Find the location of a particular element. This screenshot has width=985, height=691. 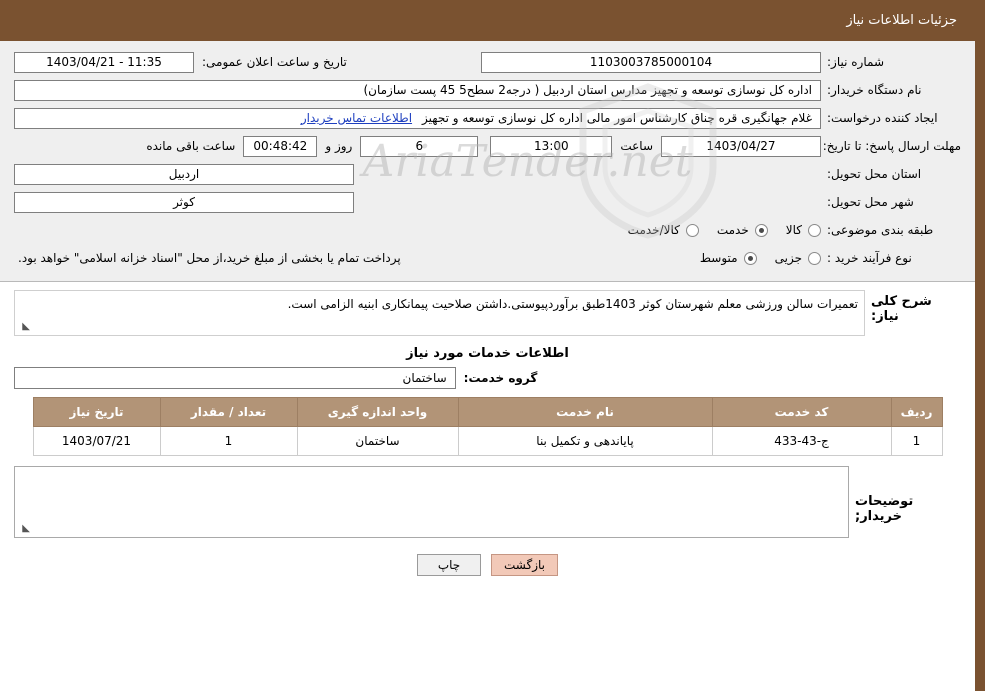

cell-quantity: 1 is located at coordinates (228, 441).